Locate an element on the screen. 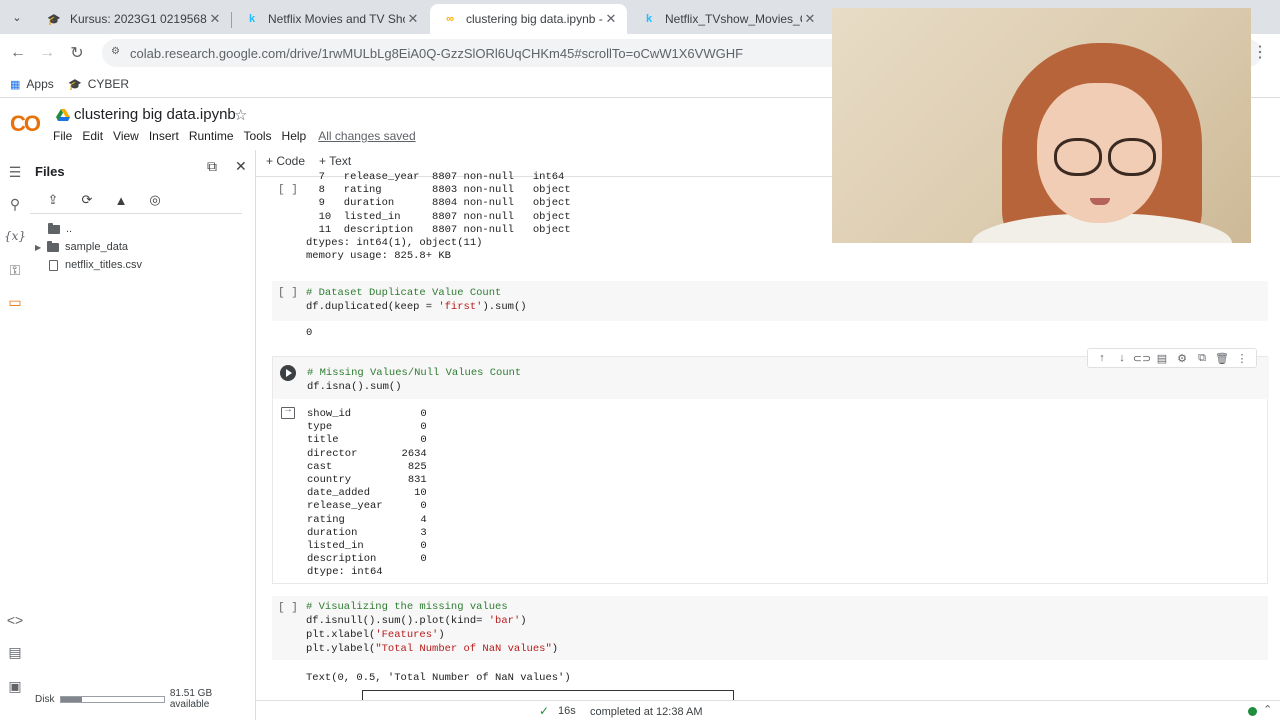 The width and height of the screenshot is (1280, 720). files-folder-icon: ▭ is located at coordinates (15, 302).